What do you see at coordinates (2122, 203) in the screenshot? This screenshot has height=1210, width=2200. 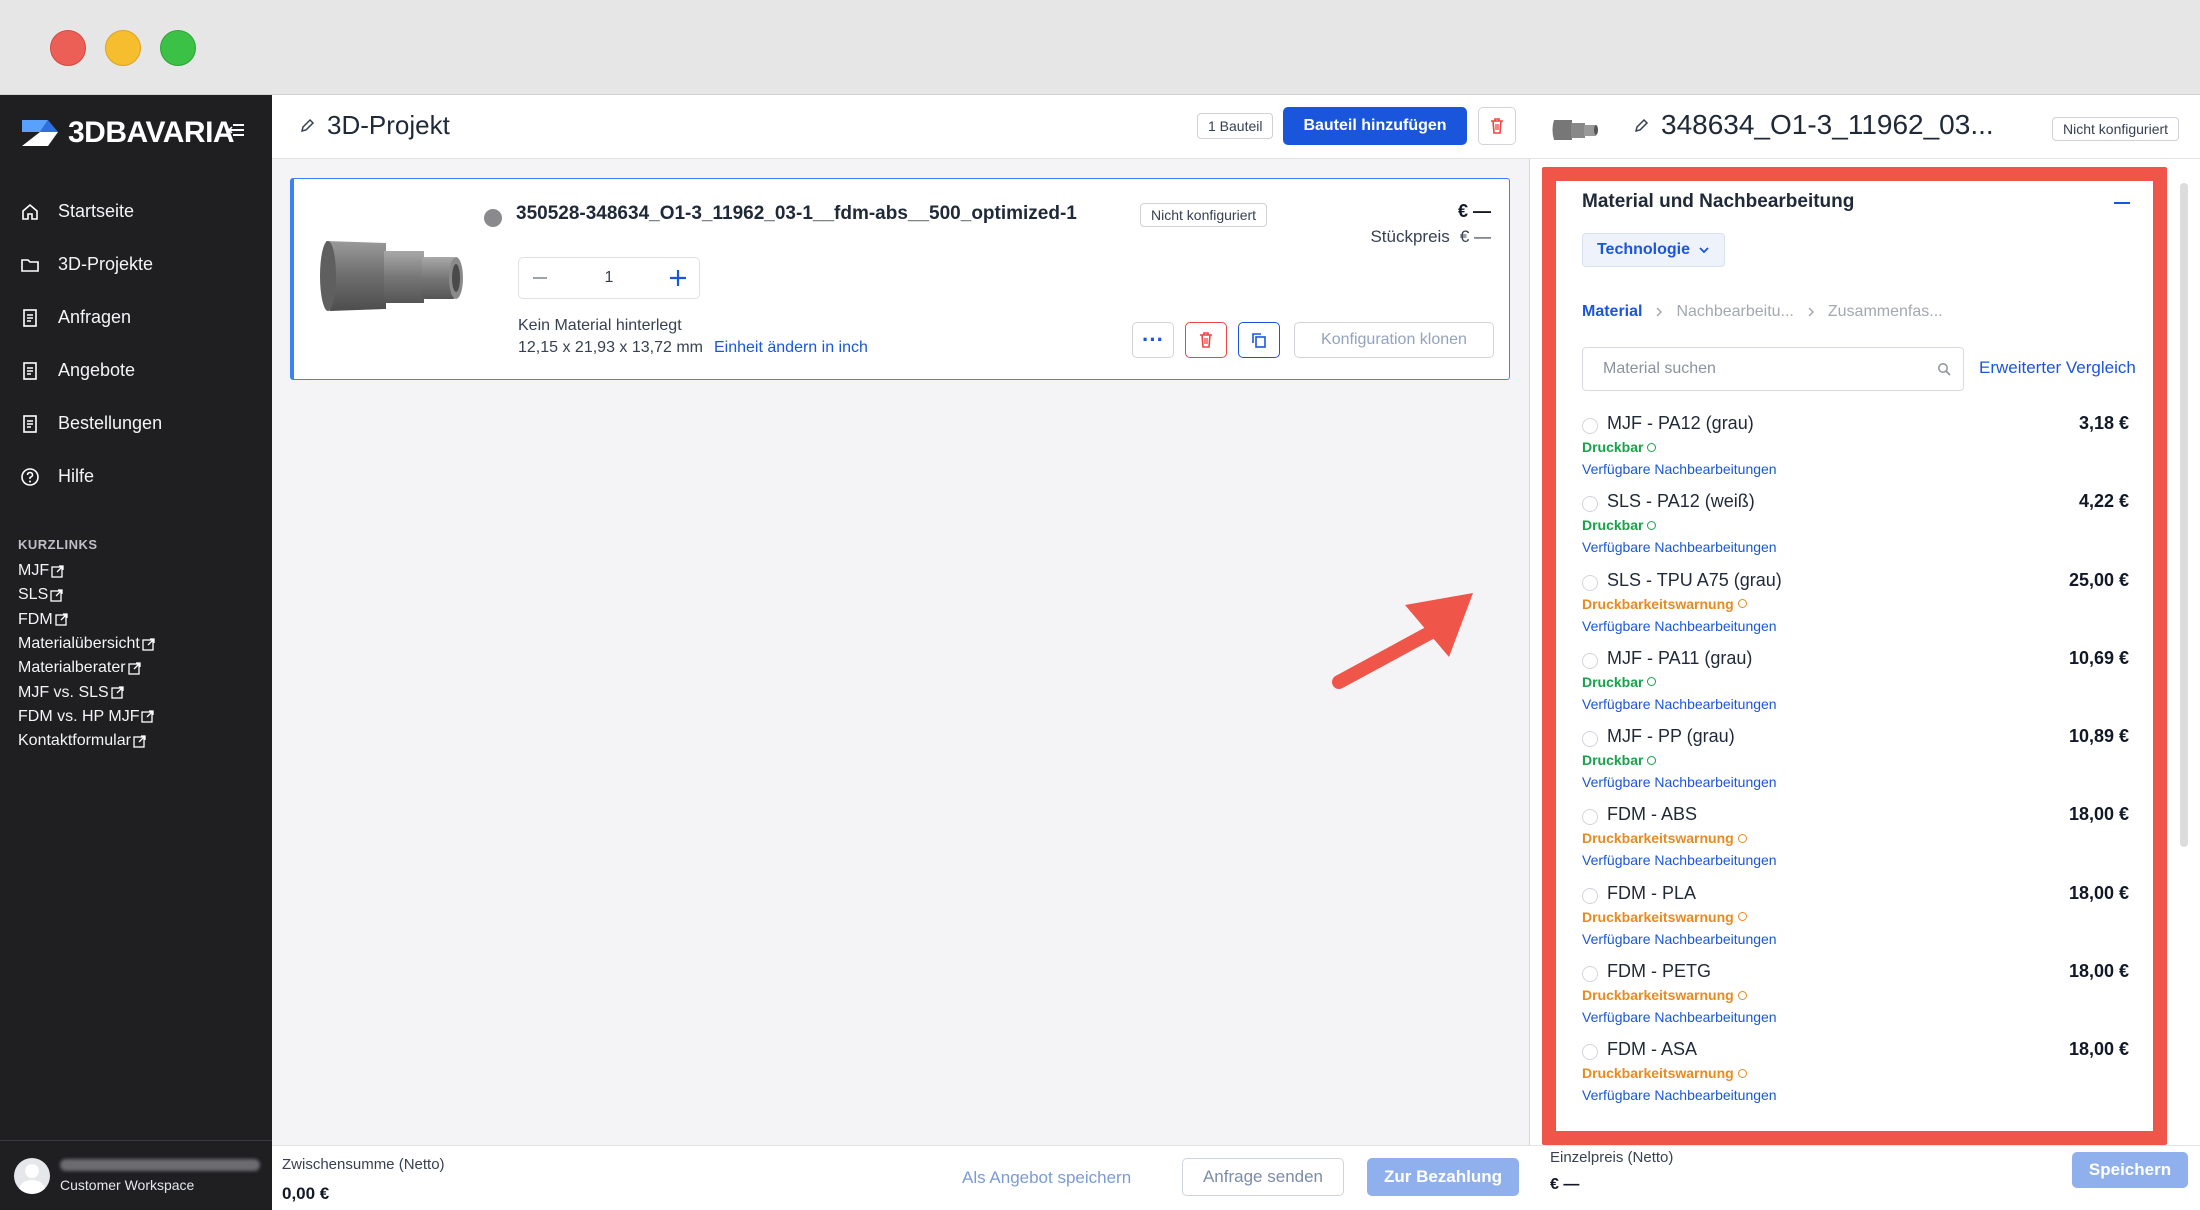 I see `collapse-section-button` at bounding box center [2122, 203].